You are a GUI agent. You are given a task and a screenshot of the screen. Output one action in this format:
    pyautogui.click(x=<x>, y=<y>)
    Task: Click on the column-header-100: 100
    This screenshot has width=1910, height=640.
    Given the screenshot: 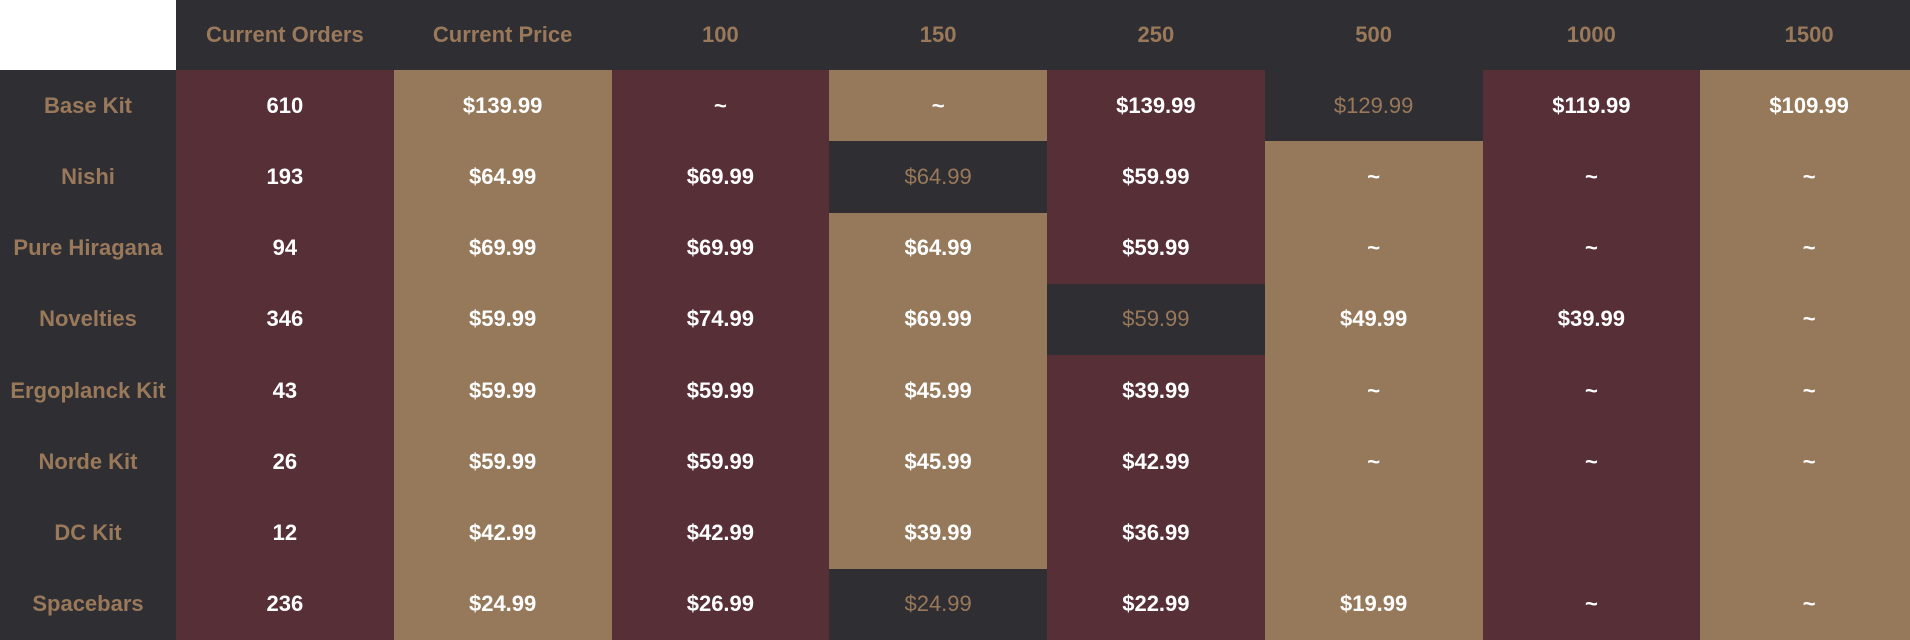 What is the action you would take?
    pyautogui.click(x=720, y=35)
    